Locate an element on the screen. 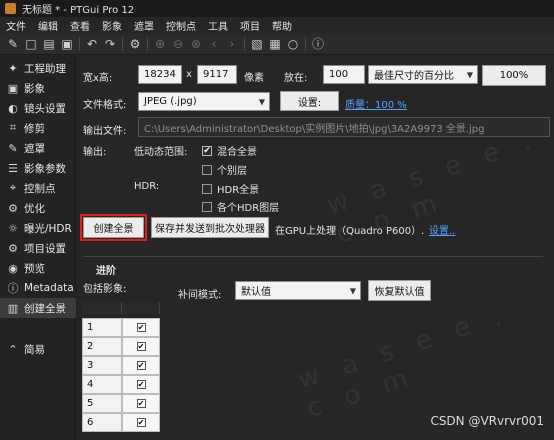 This screenshot has width=554, height=440. sidebar-item-image-params: ☰ 影象参数 is located at coordinates (38, 168).